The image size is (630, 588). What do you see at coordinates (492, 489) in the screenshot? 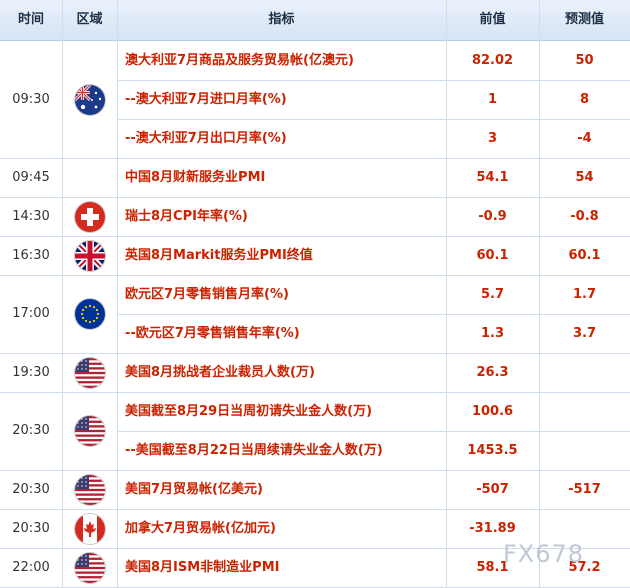
I see `previous-value: -507` at bounding box center [492, 489].